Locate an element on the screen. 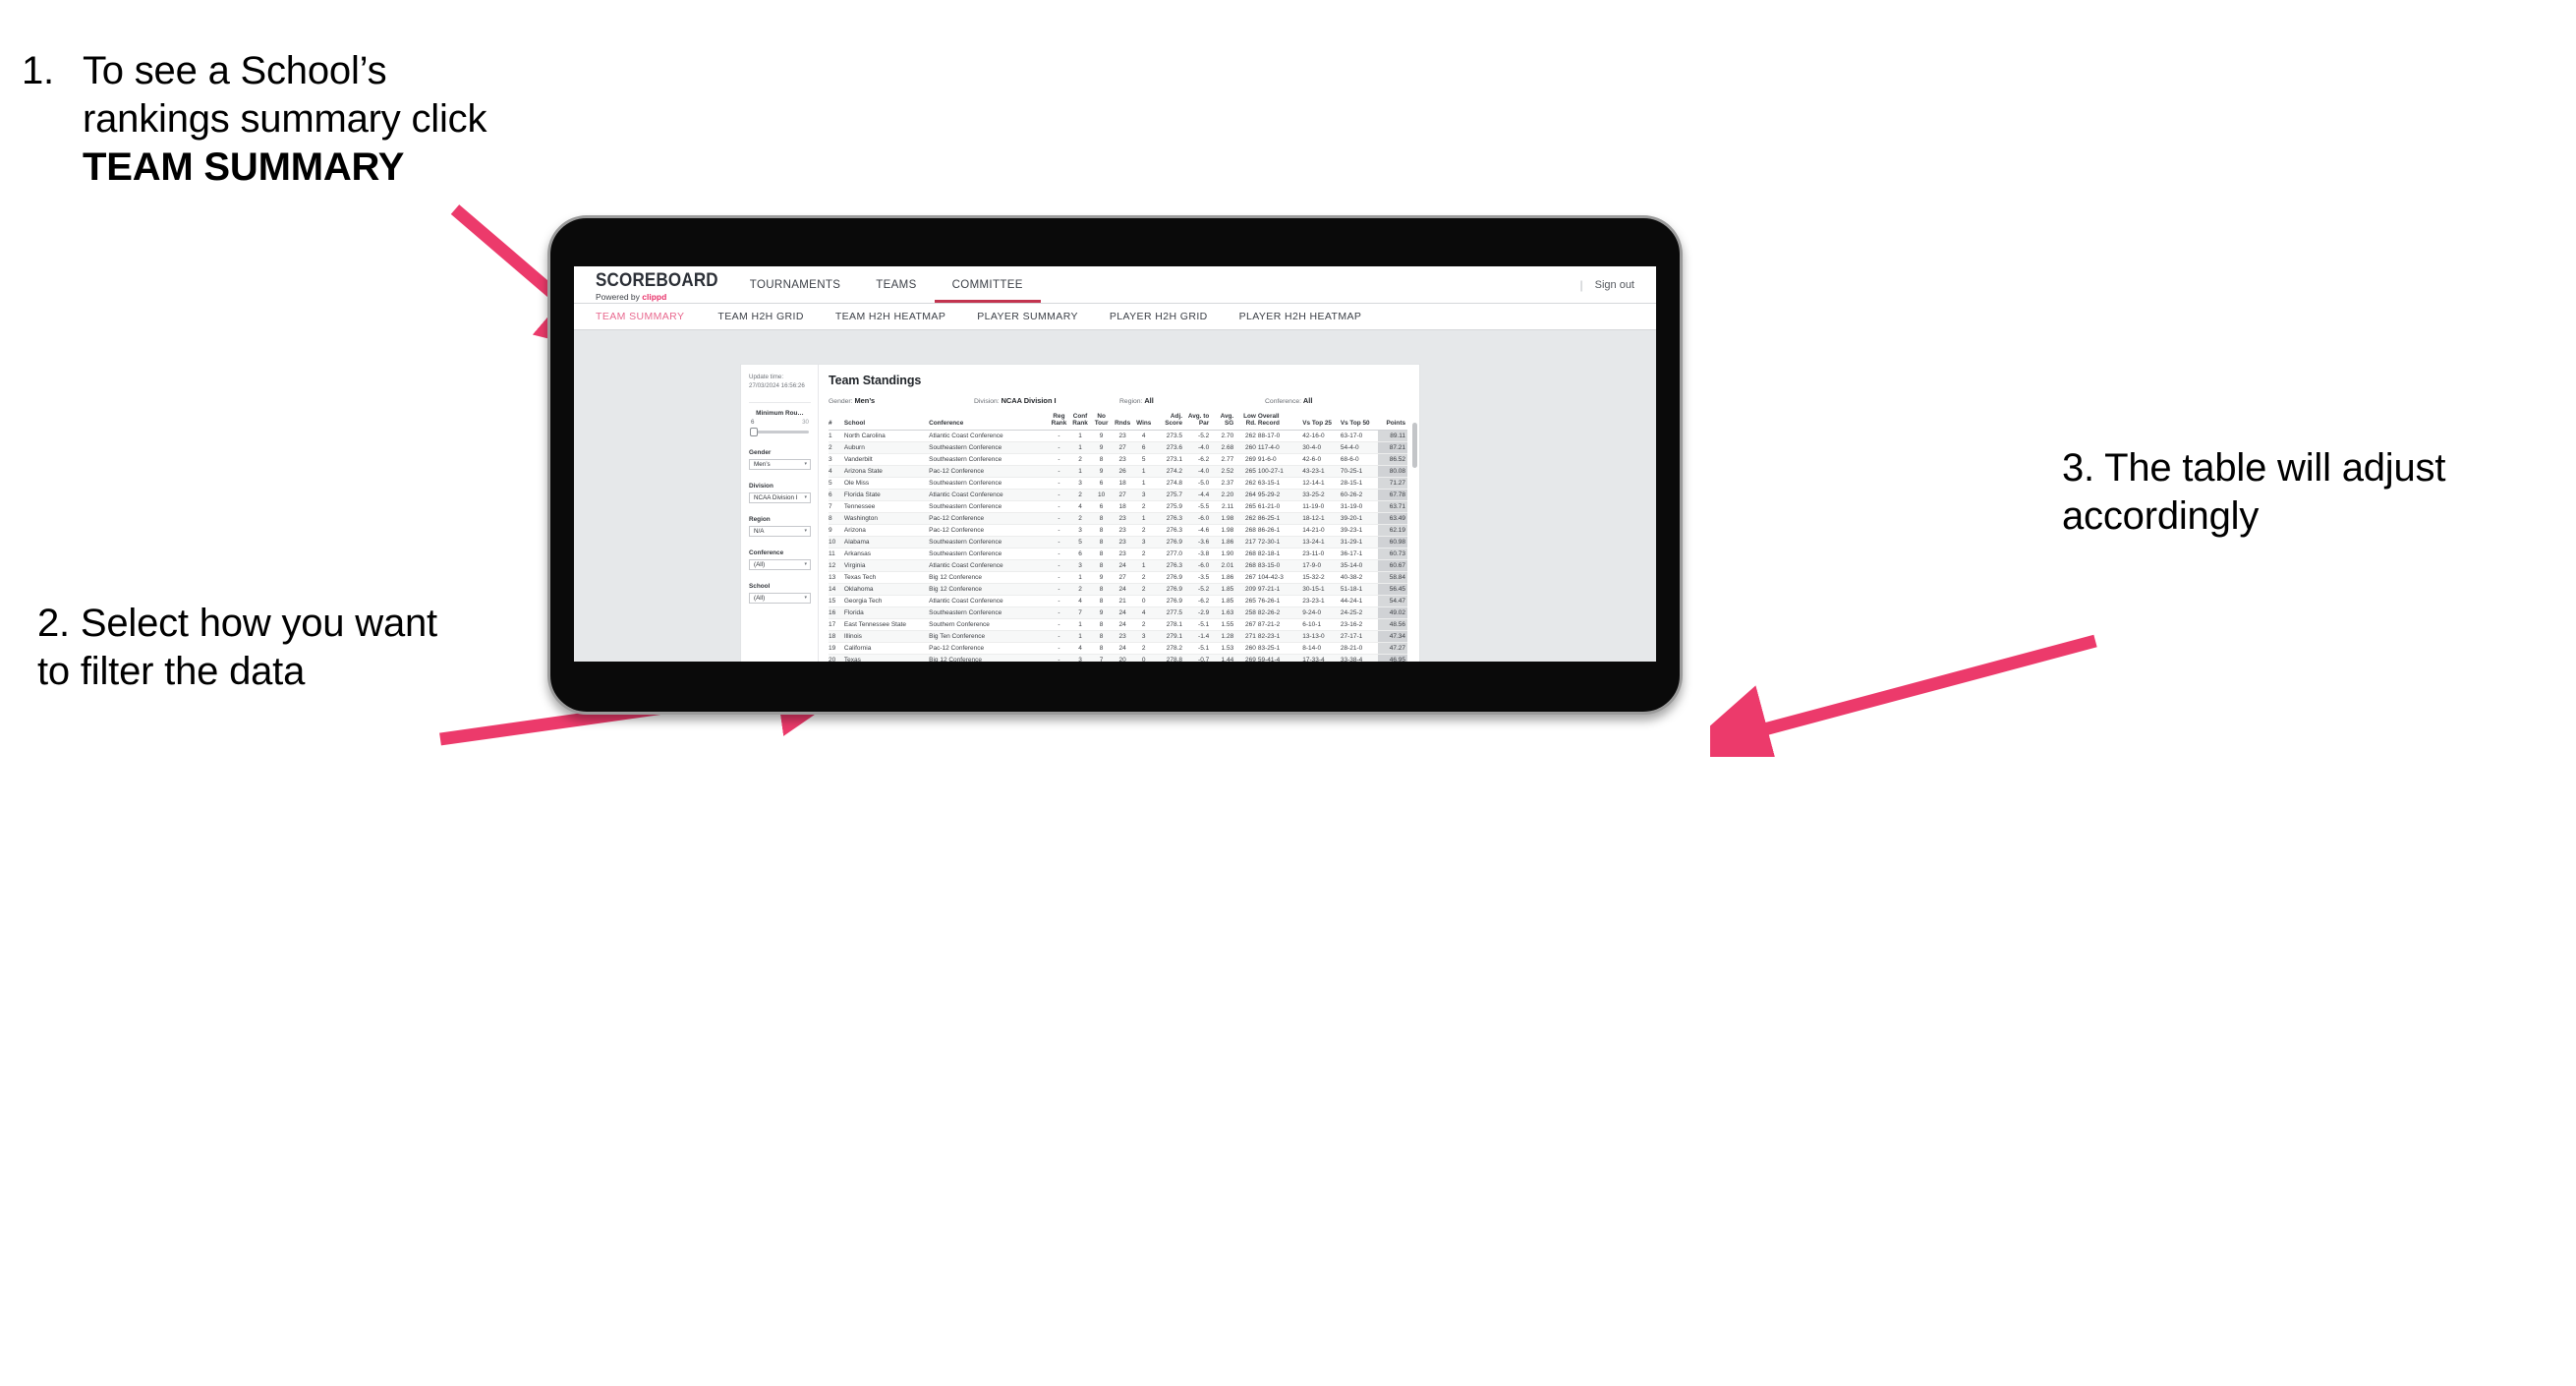  cell-vs_top_50: 40-38-2 is located at coordinates (1360, 578).